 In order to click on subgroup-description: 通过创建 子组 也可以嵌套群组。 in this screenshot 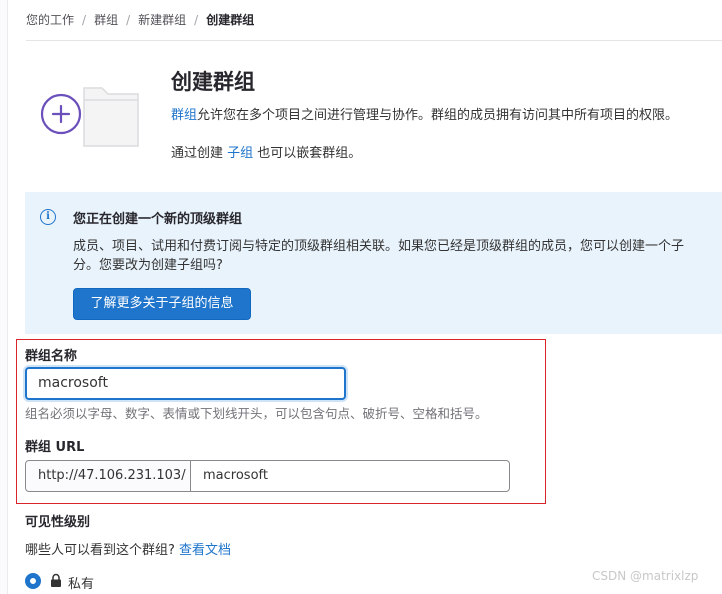, I will do `click(266, 151)`.